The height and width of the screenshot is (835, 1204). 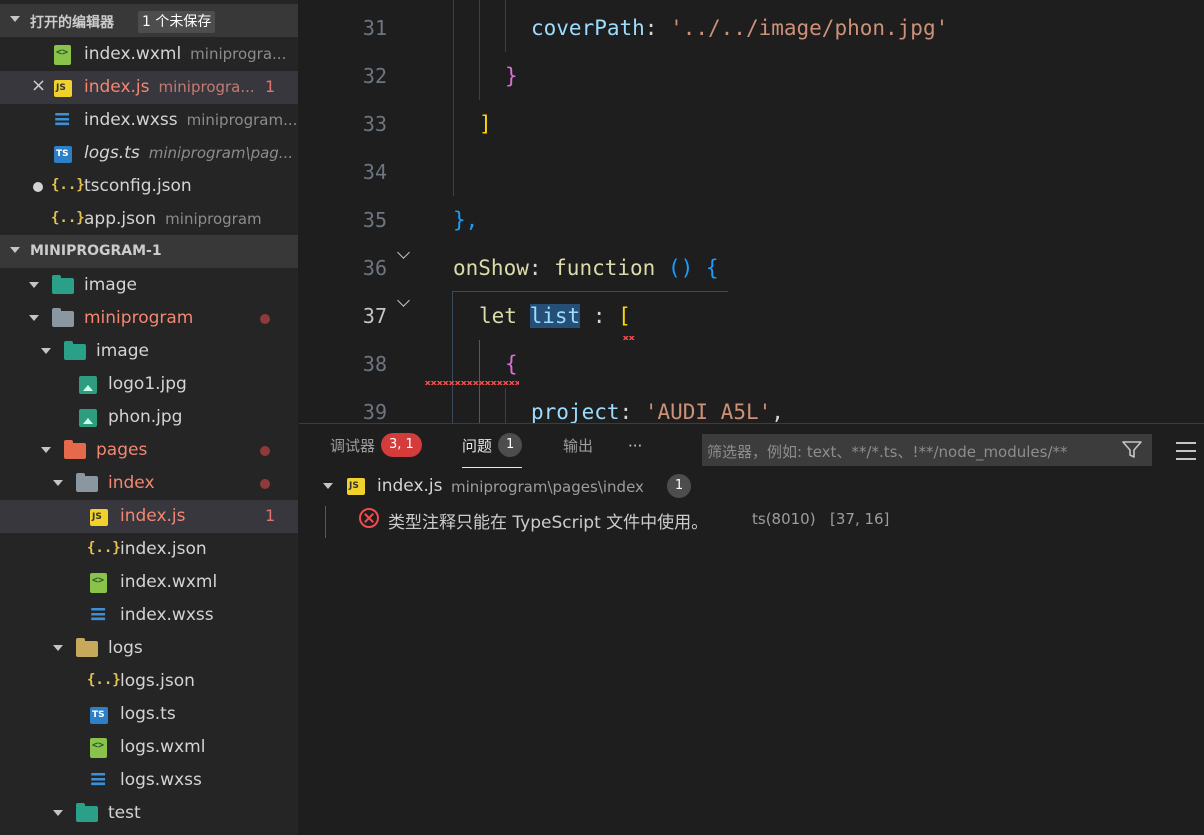 I want to click on tab-output: 输出, so click(x=578, y=446).